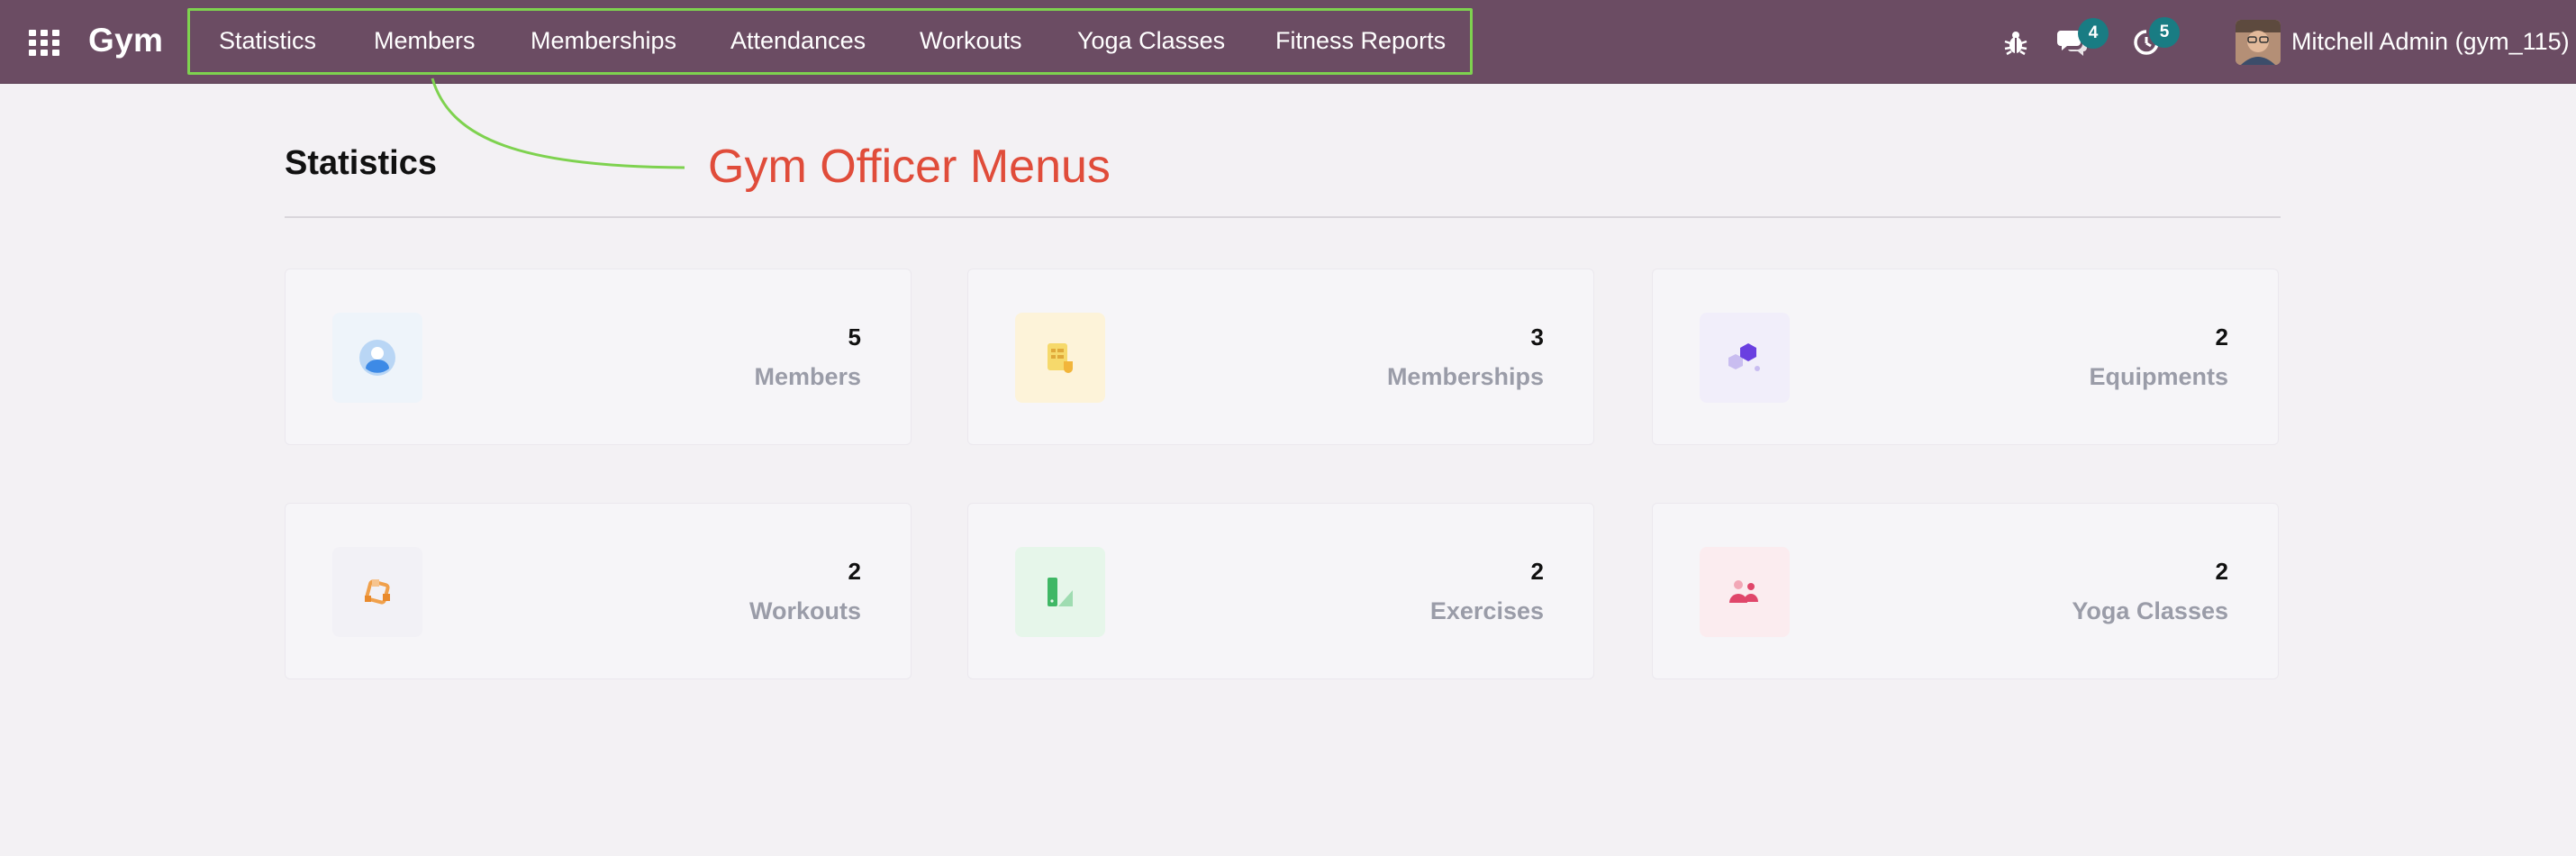 This screenshot has height=856, width=2576. I want to click on menu-attendances: Attendances, so click(798, 41).